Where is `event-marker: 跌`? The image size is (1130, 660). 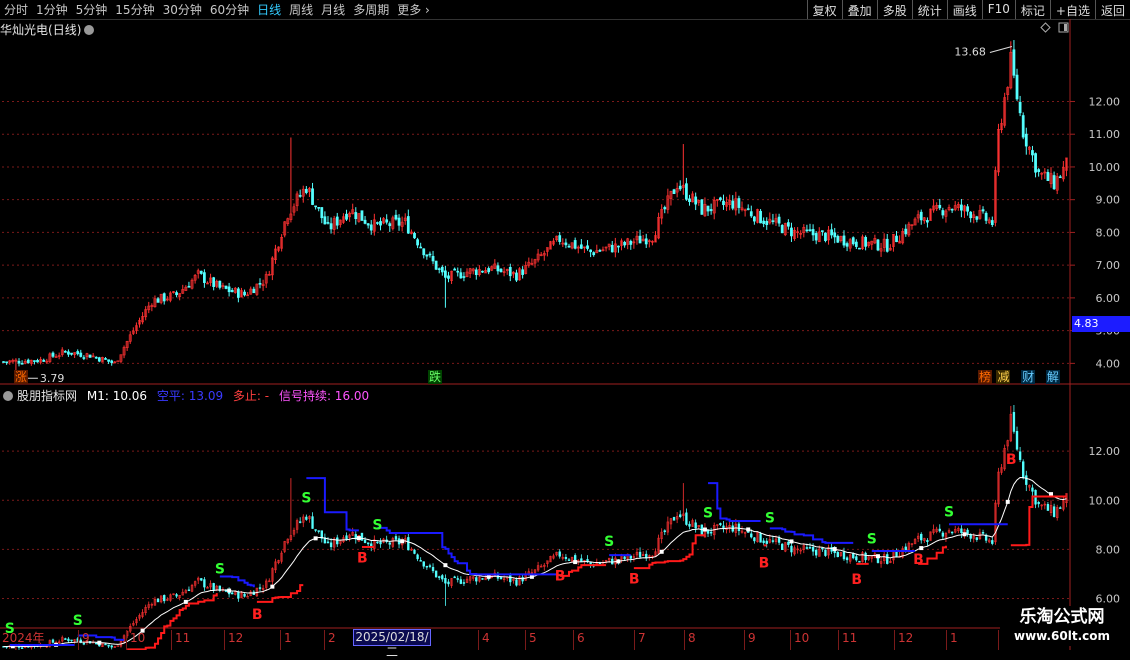 event-marker: 跌 is located at coordinates (435, 377).